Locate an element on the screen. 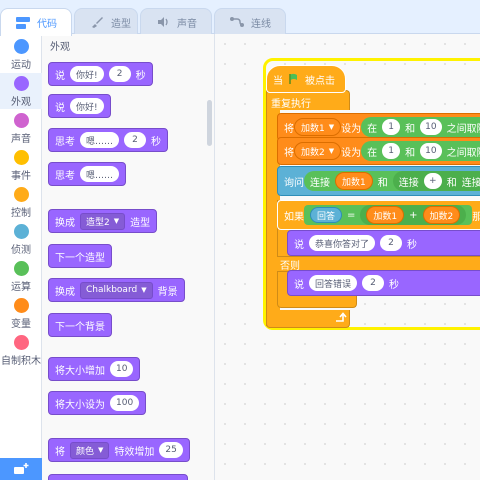 Image resolution: width=480 pixels, height=480 pixels. add-extension-icon is located at coordinates (21, 468).